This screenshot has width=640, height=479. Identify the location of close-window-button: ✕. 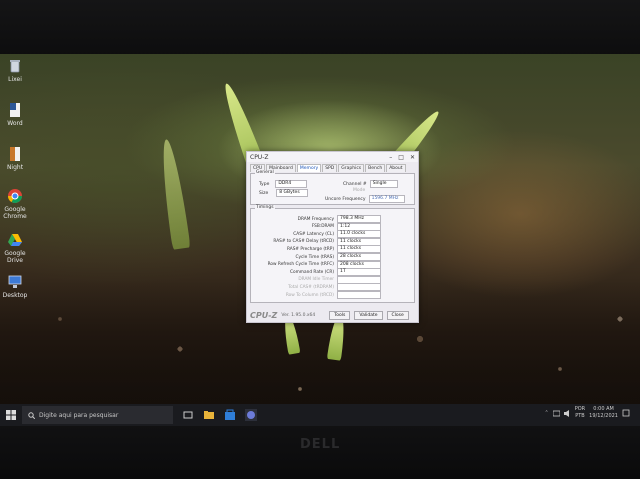
(412, 157).